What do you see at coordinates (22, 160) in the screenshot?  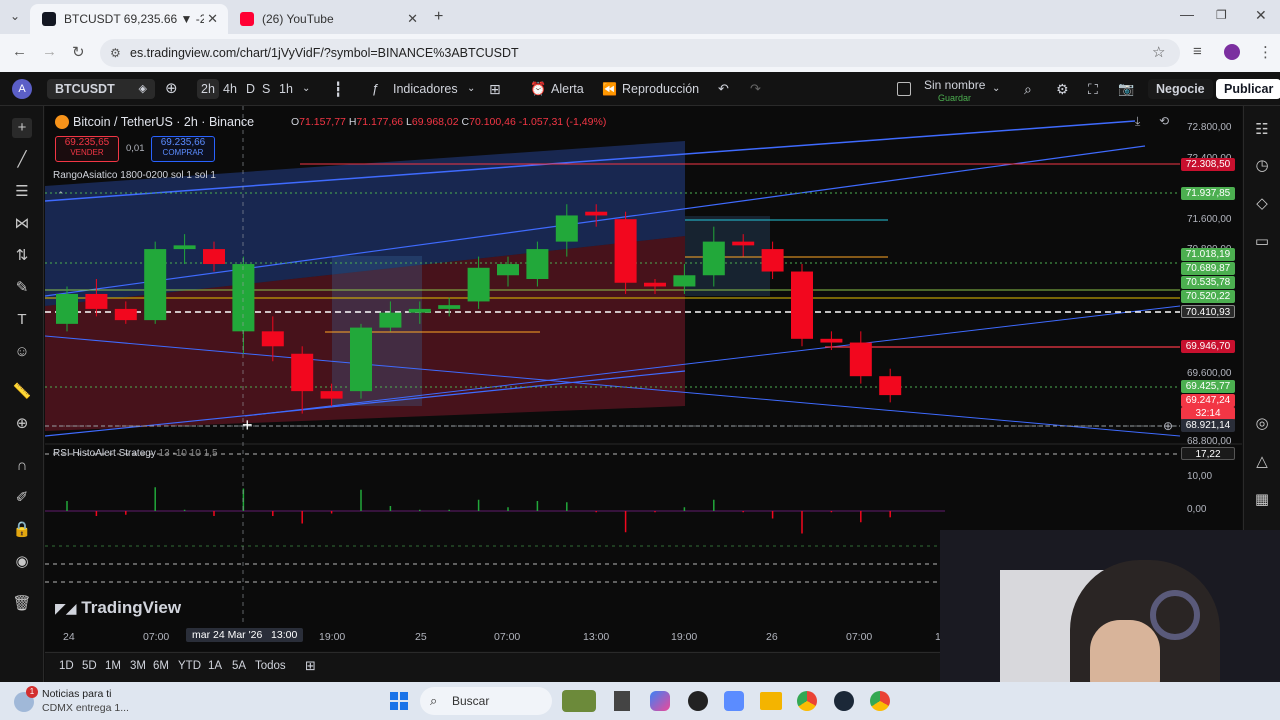 I see `trendline-icon: ╱` at bounding box center [22, 160].